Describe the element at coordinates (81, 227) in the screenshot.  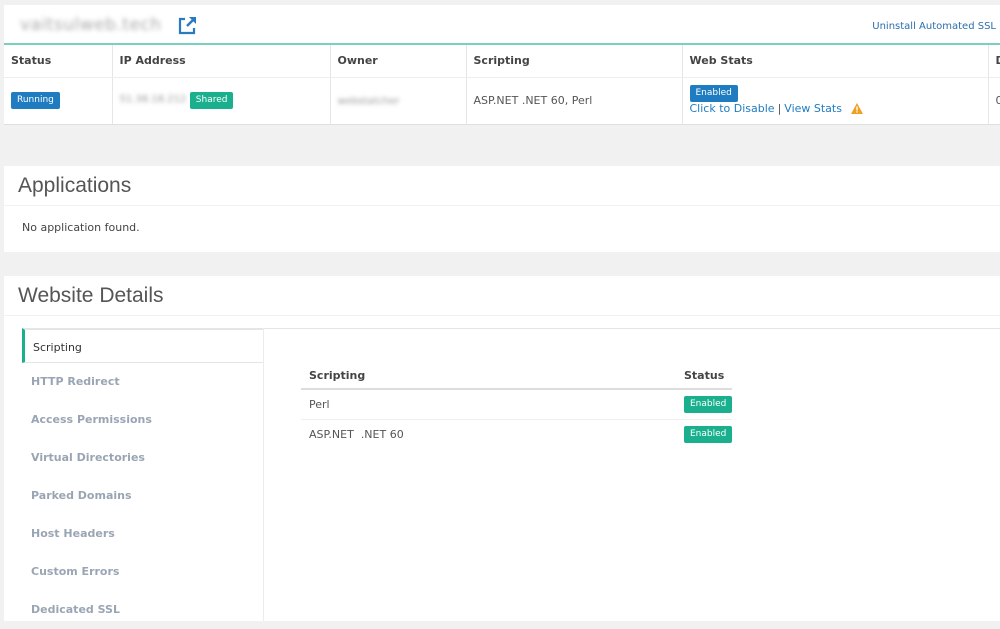
I see `no-applications-message: No application found.` at that location.